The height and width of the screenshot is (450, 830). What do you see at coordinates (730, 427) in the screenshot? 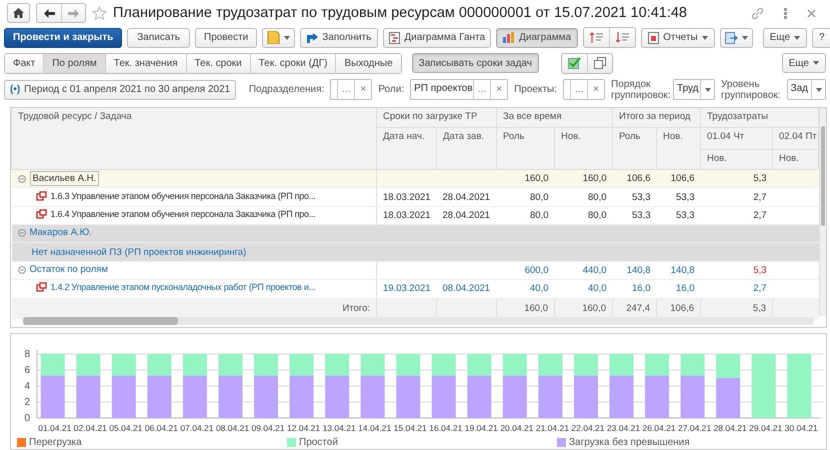
I see `x-tick-label: 28.04.21` at bounding box center [730, 427].